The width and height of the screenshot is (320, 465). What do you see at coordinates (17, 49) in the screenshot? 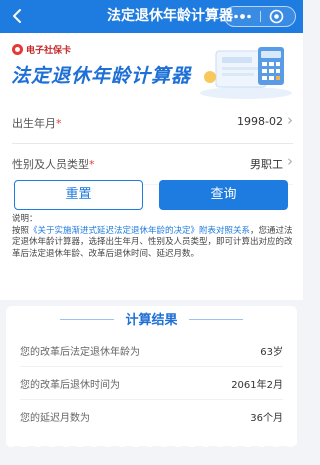
I see `logo-mark-icon` at bounding box center [17, 49].